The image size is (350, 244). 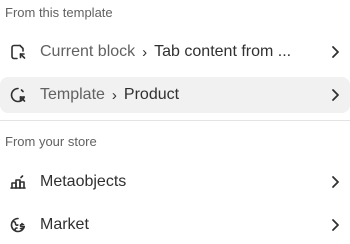 I want to click on metaobjects-label: Metaobjects, so click(x=83, y=181).